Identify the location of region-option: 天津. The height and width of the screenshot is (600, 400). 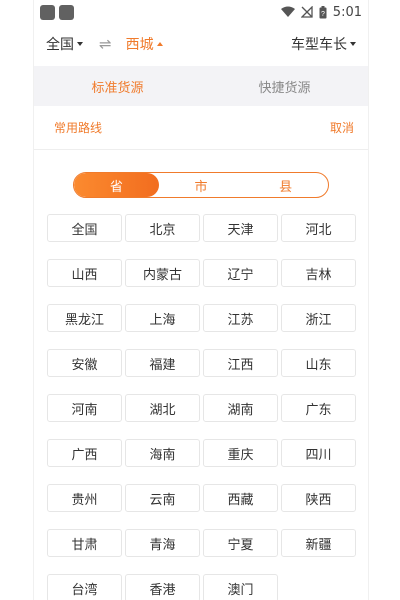
(240, 228).